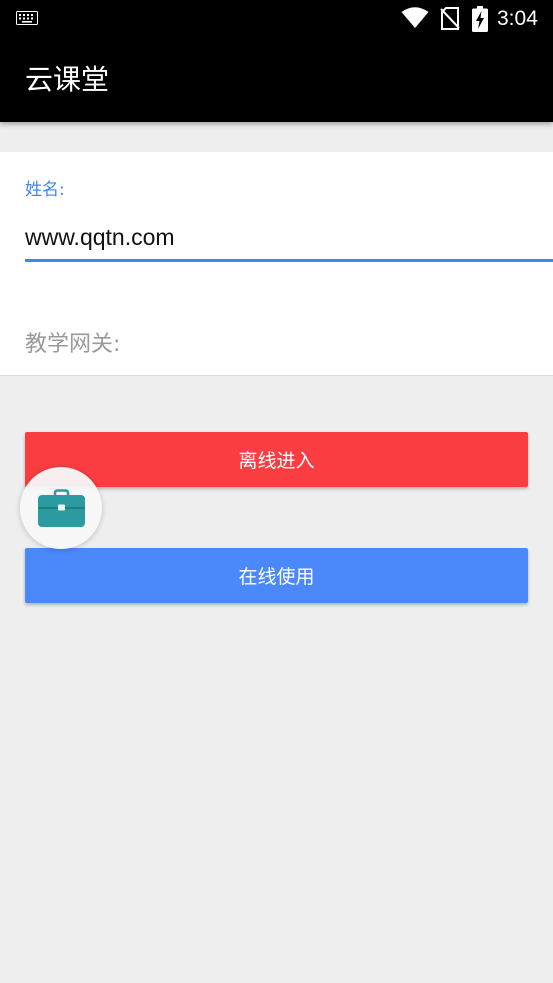 The image size is (553, 983). I want to click on app-toolbar: 云课堂, so click(276, 80).